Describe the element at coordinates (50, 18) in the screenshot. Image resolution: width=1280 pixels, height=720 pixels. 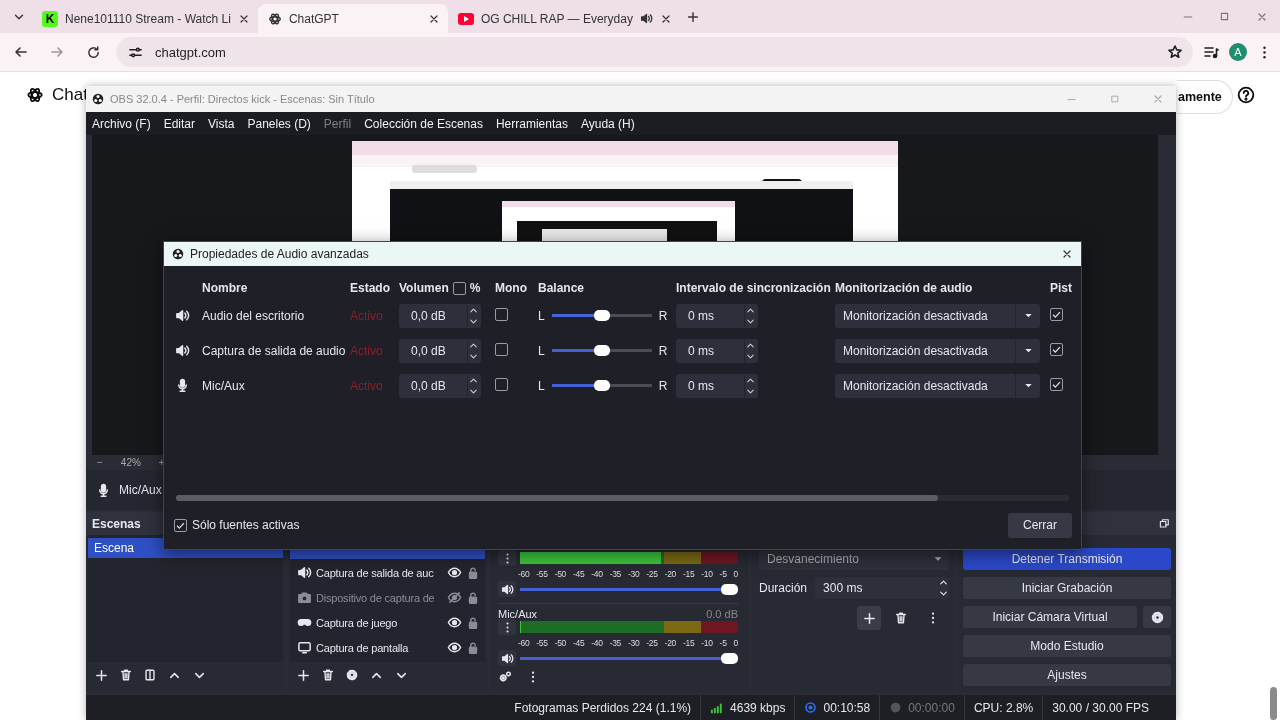
I see `site-logo: K` at that location.